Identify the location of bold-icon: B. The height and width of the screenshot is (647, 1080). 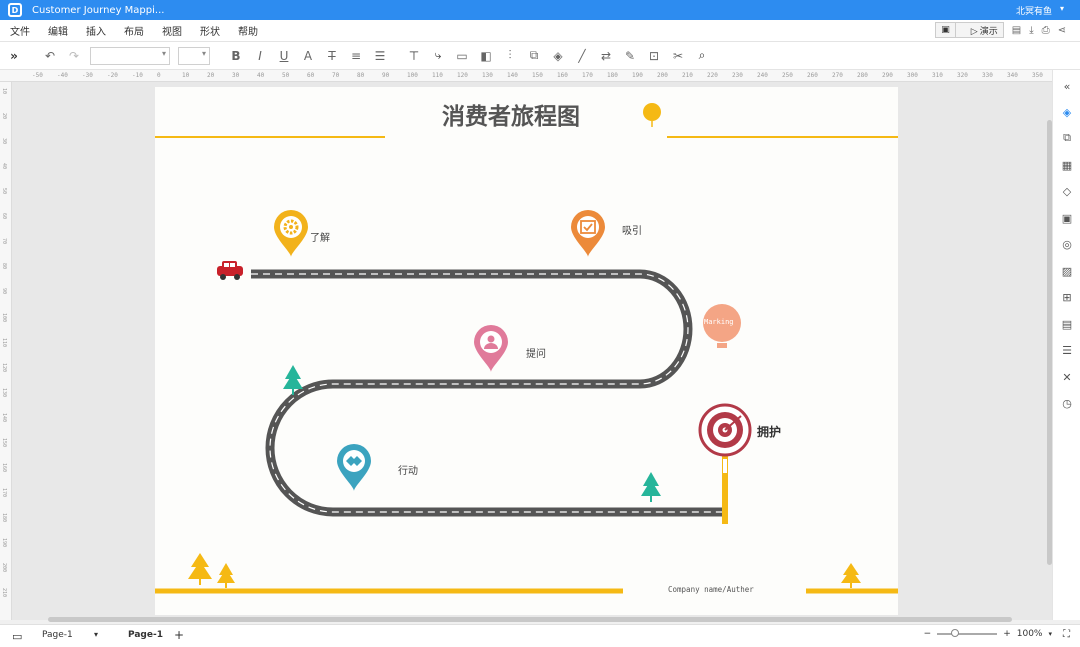
(236, 56).